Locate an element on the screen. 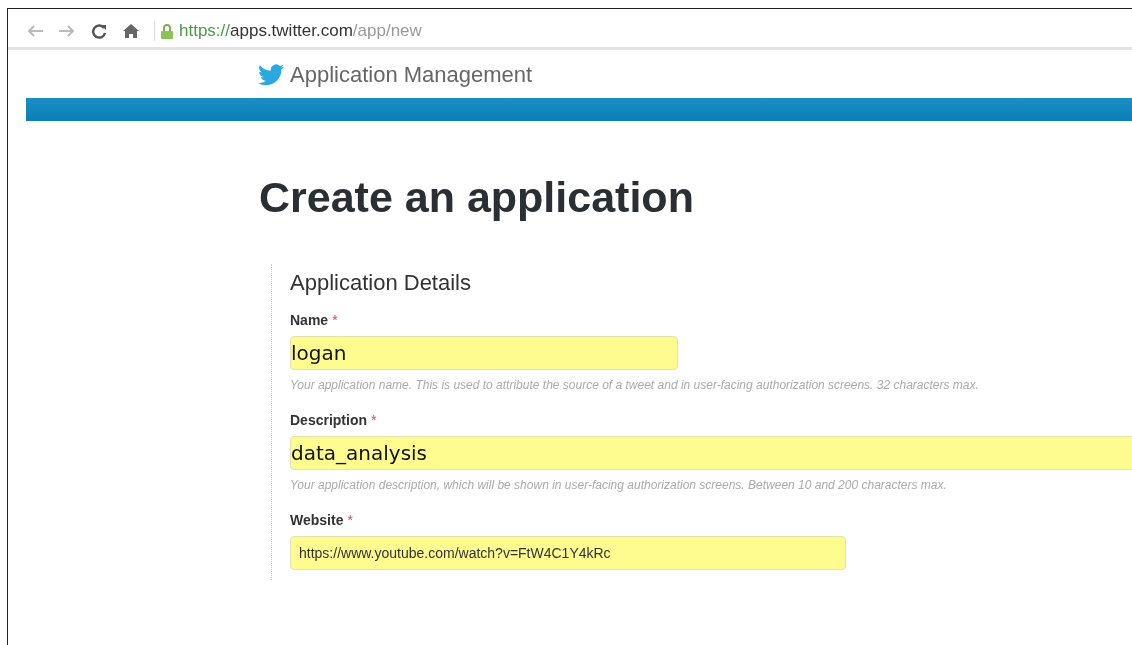 The width and height of the screenshot is (1132, 645). home-icon is located at coordinates (131, 31).